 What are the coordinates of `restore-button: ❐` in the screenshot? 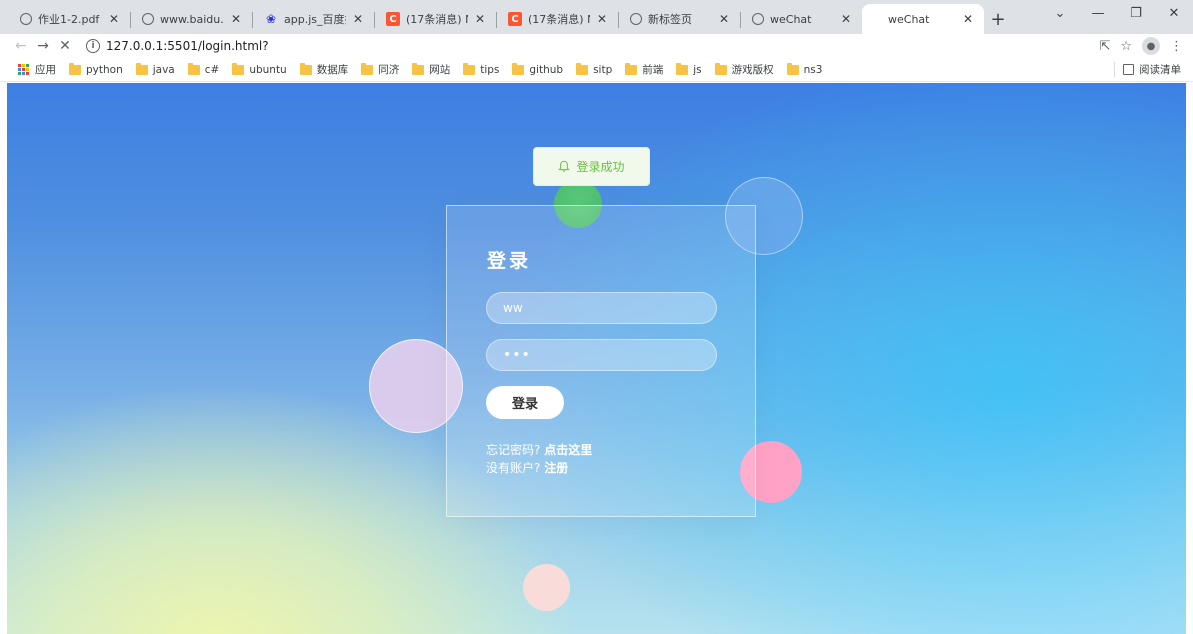 It's located at (1136, 13).